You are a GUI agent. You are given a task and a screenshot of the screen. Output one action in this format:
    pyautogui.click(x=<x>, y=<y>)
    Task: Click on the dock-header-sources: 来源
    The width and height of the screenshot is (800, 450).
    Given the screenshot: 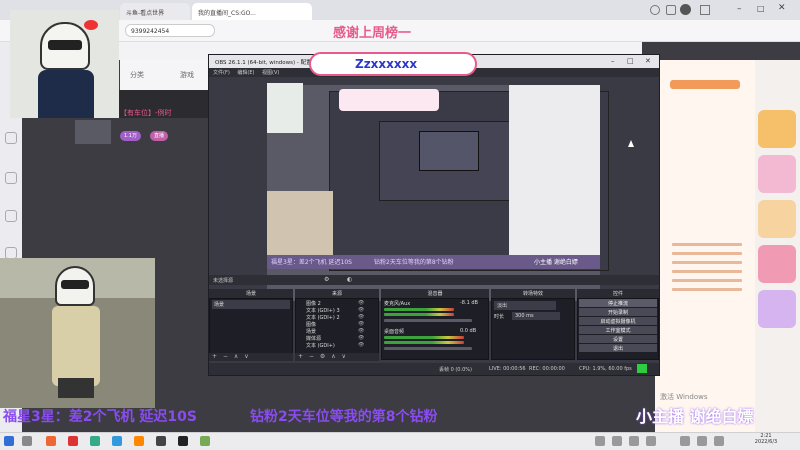 What is the action you would take?
    pyautogui.click(x=337, y=293)
    